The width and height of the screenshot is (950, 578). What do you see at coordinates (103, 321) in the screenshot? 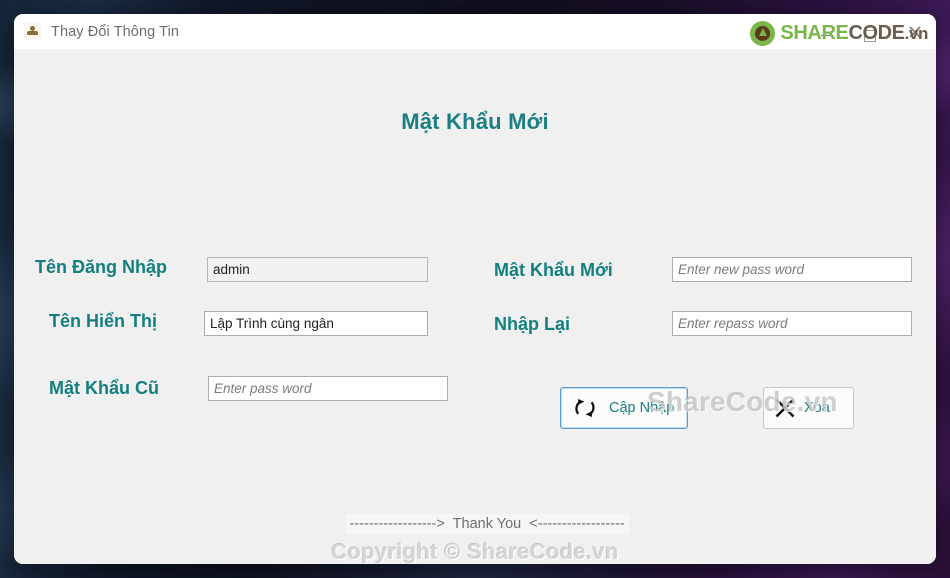
I see `label-display-name: Tên Hiển Thị` at bounding box center [103, 321].